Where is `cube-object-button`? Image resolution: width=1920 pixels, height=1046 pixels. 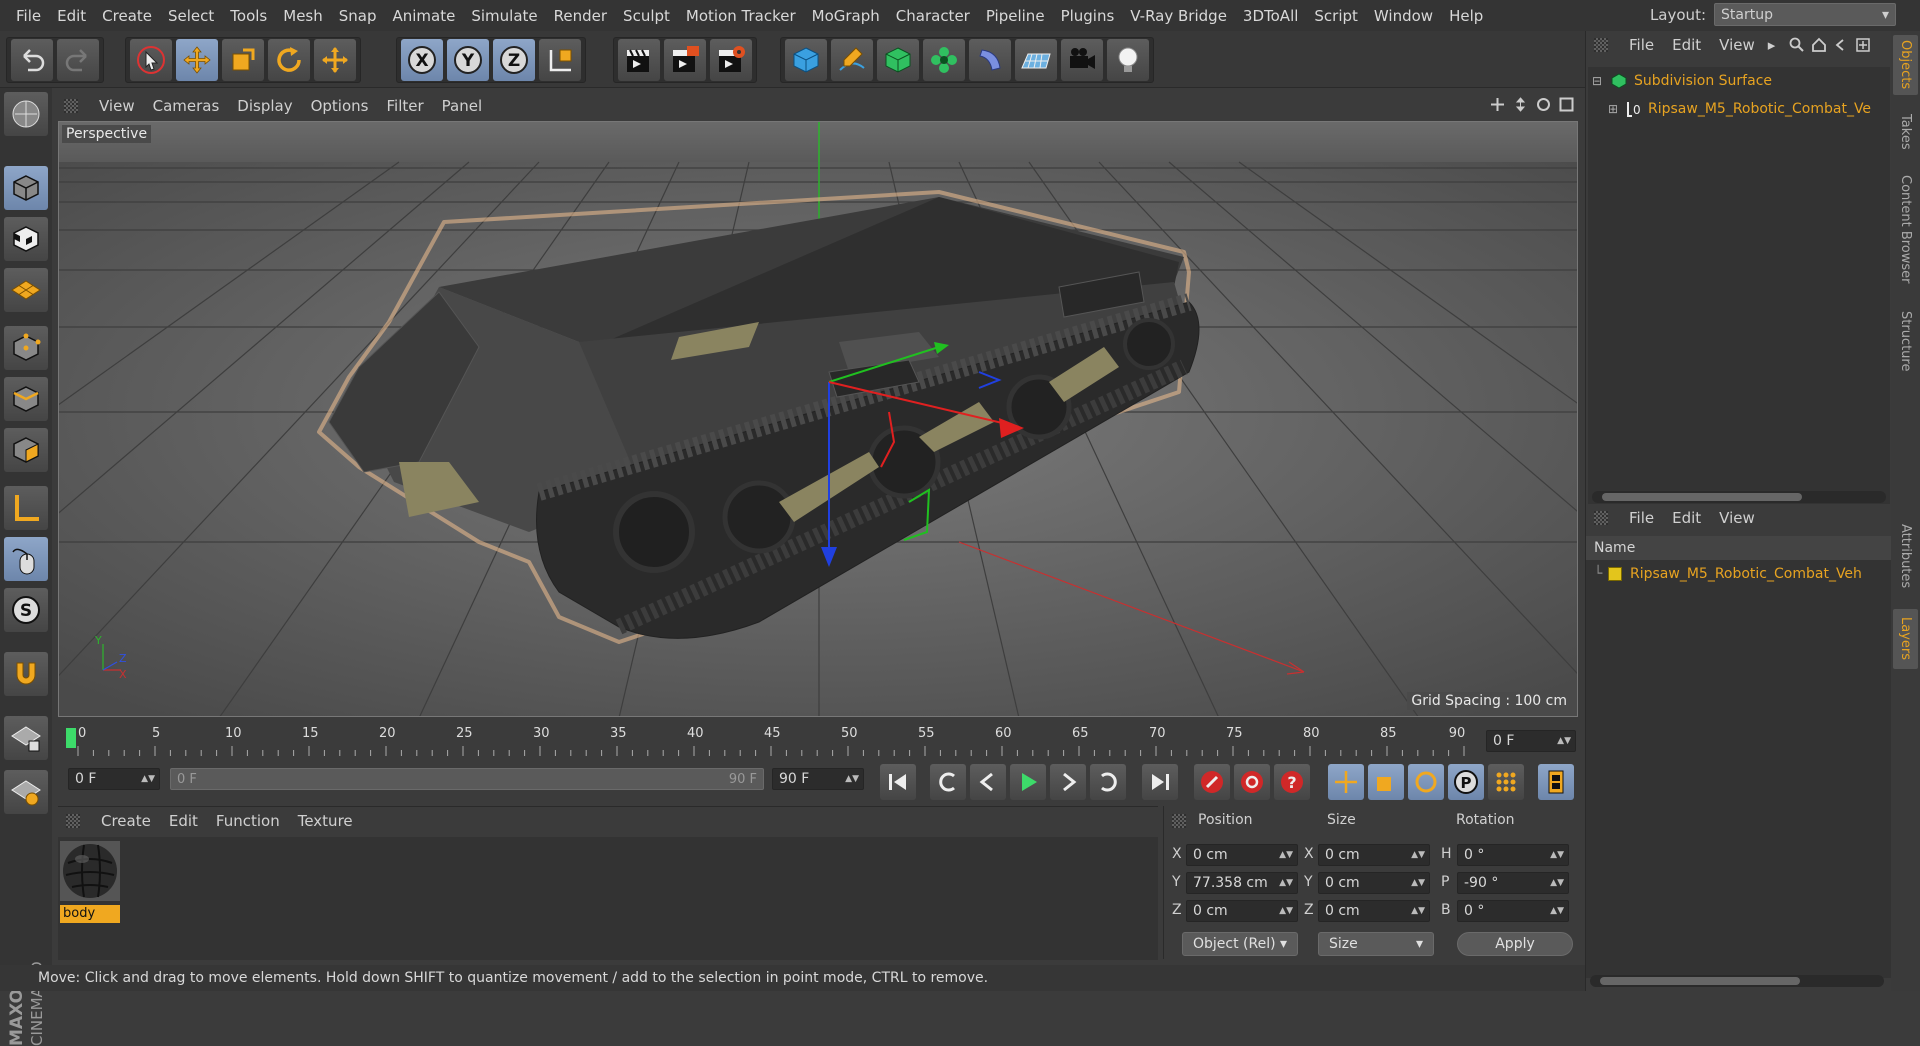 cube-object-button is located at coordinates (806, 60).